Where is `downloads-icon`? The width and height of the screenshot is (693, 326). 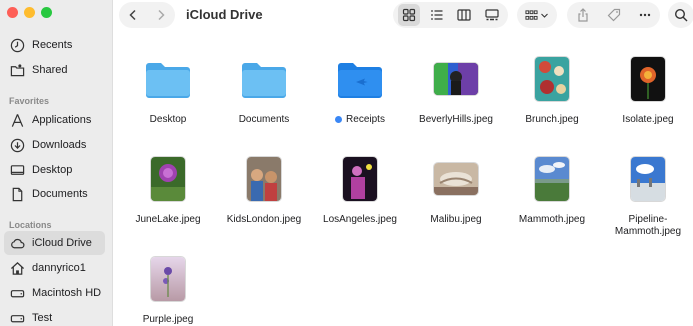
downloads-icon is located at coordinates (17, 145).